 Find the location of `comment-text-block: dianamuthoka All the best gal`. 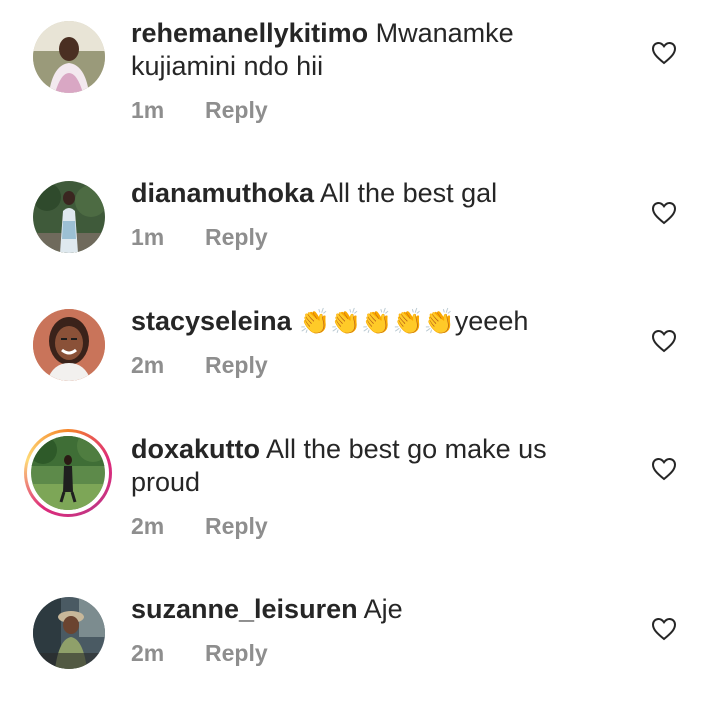

comment-text-block: dianamuthoka All the best gal is located at coordinates (361, 193).